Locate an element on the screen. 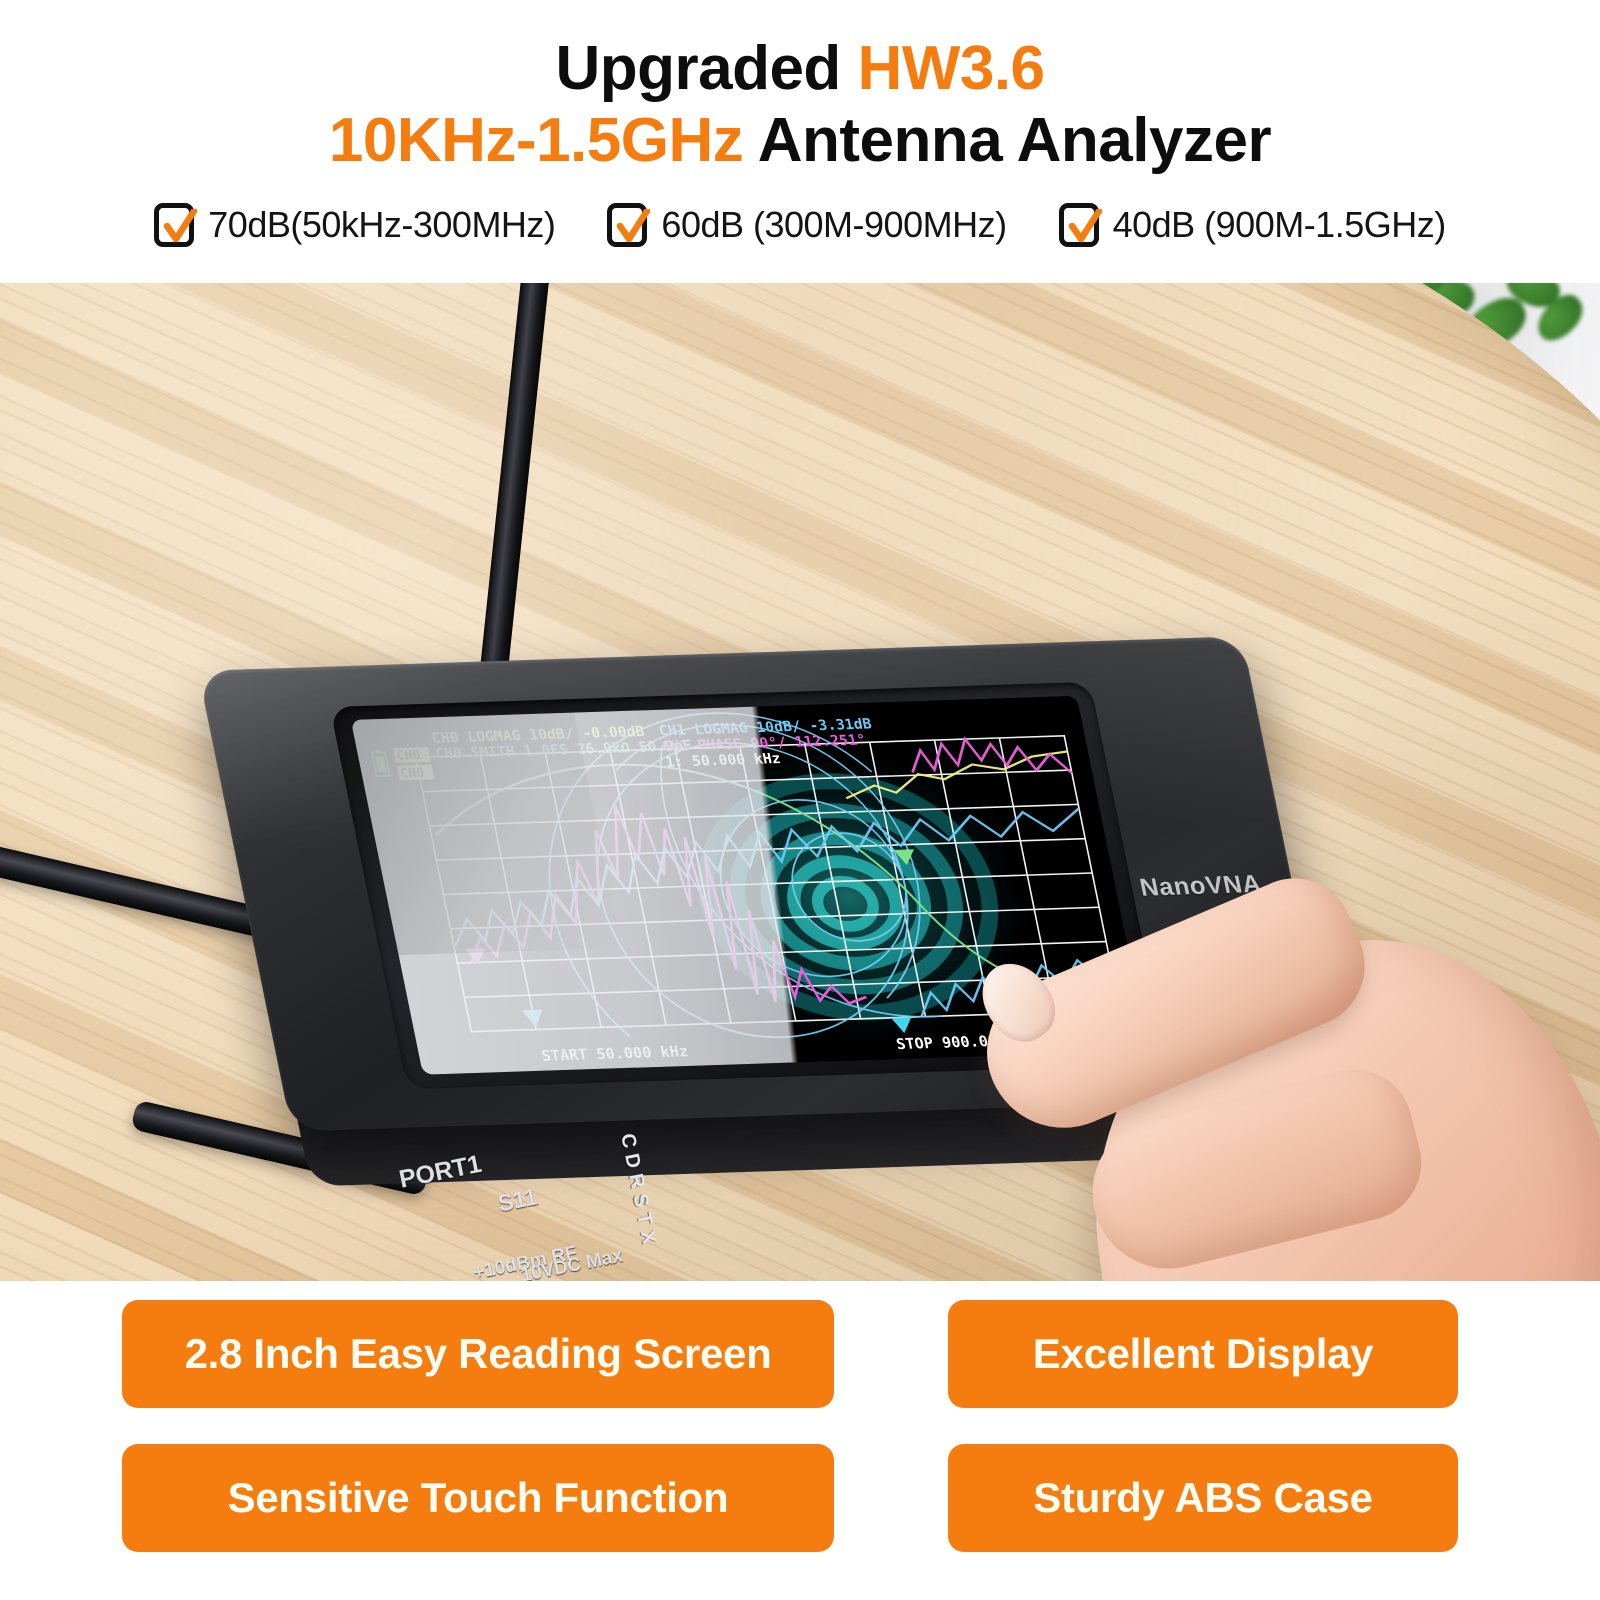  headline-frequency-range: 10KHz-1.5GHz is located at coordinates (536, 140).